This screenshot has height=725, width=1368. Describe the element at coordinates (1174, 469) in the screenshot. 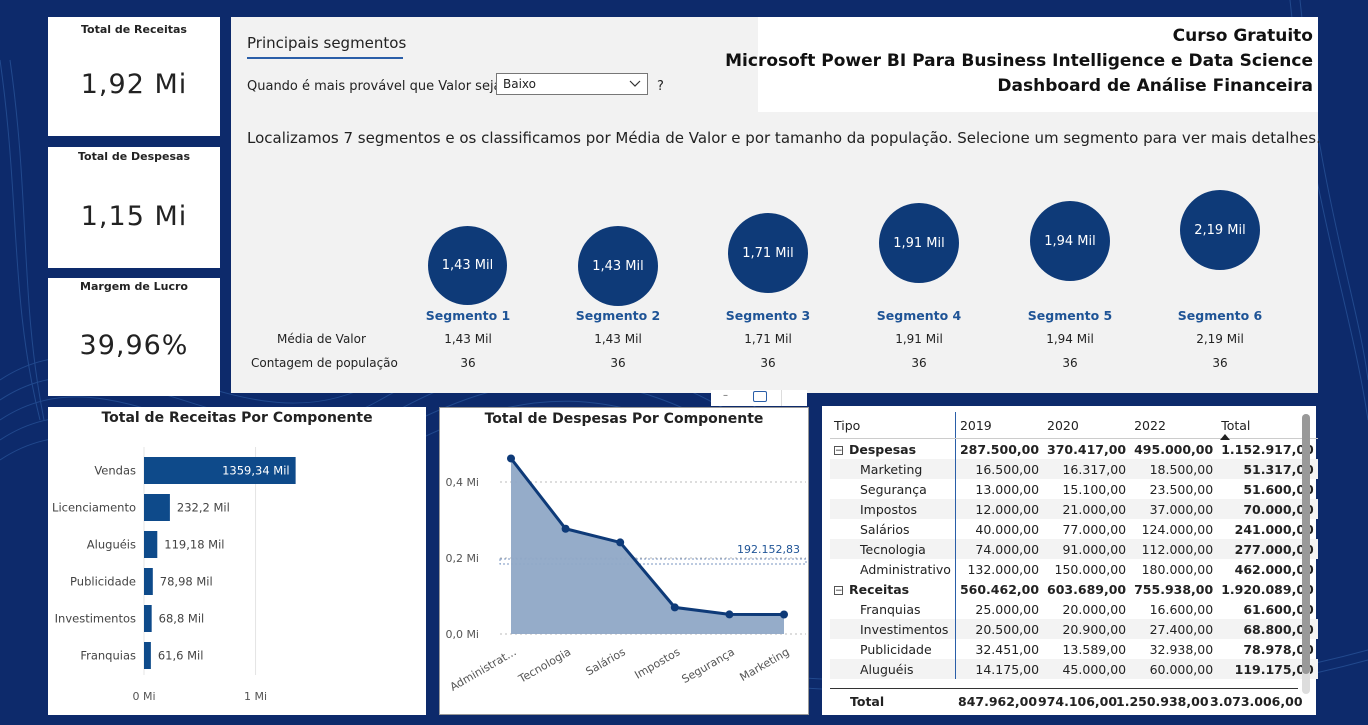

I see `matrix-cell: 18.500,00` at that location.